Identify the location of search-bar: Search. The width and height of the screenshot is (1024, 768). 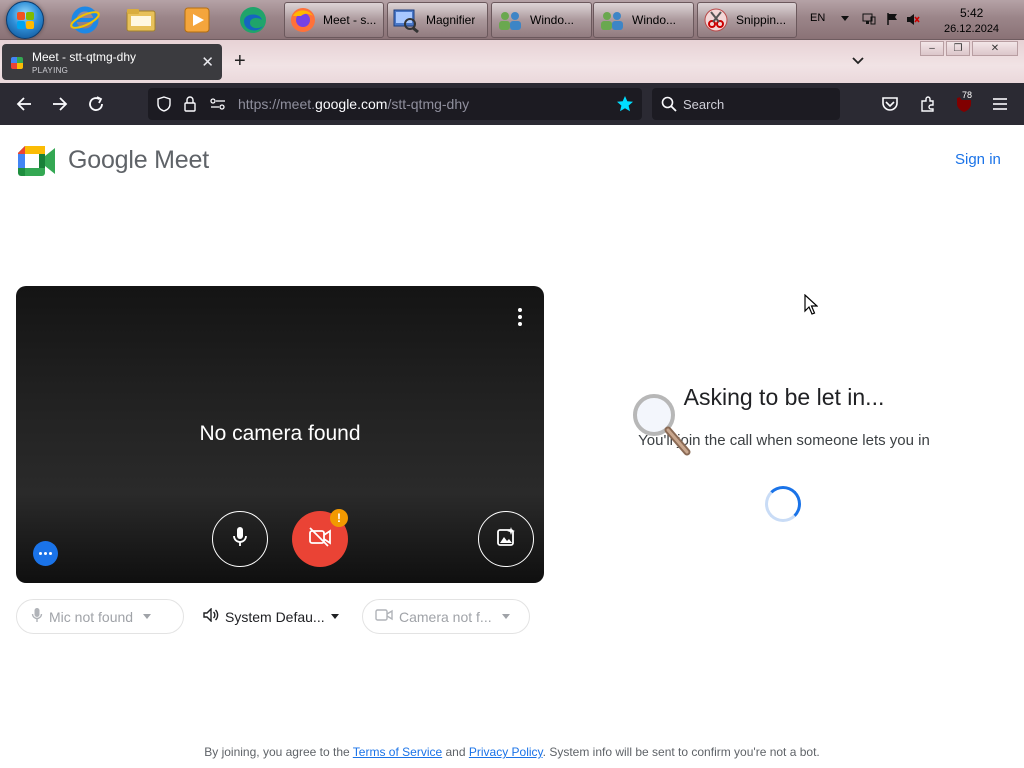
(746, 104).